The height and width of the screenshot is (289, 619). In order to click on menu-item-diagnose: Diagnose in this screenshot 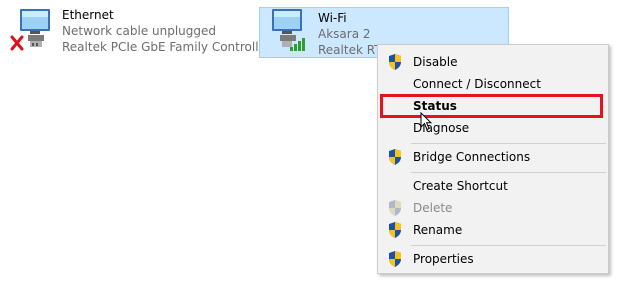, I will do `click(493, 128)`.